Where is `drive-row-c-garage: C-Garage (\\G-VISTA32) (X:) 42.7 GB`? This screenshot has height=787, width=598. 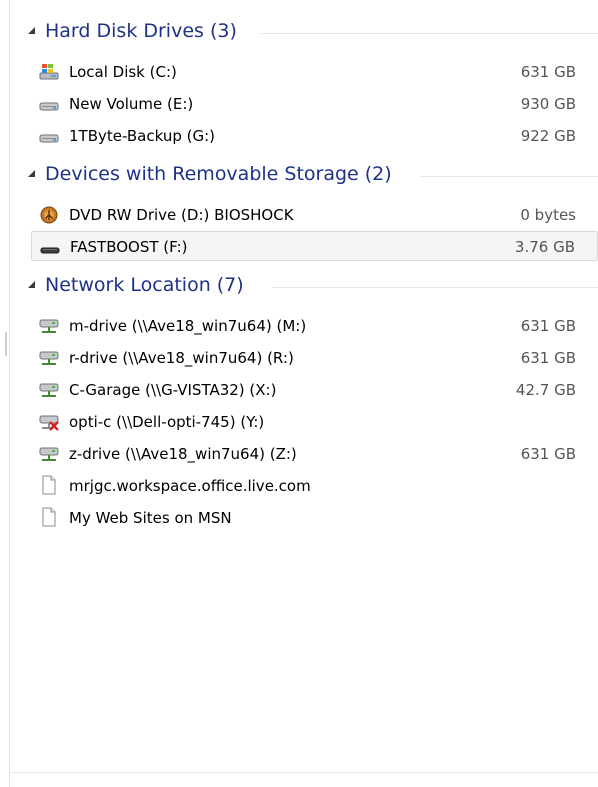 drive-row-c-garage: C-Garage (\\G-VISTA32) (X:) 42.7 GB is located at coordinates (314, 390).